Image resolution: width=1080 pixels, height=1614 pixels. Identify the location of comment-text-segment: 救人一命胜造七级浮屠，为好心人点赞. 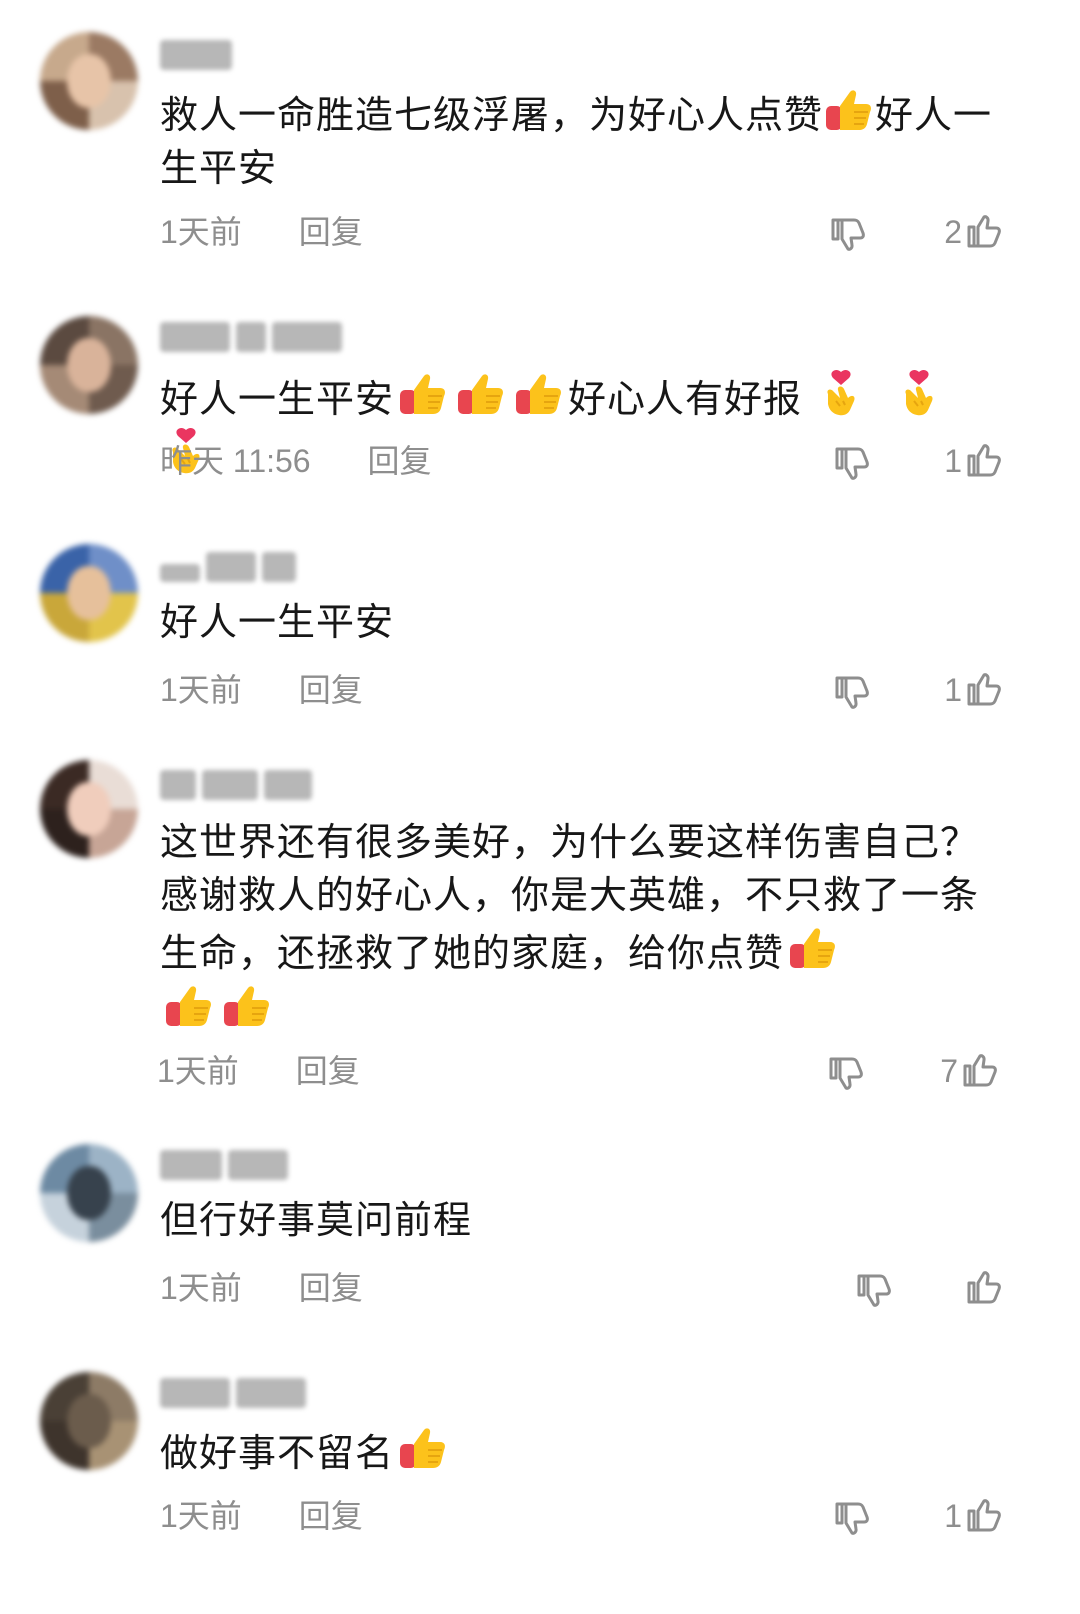
(492, 115).